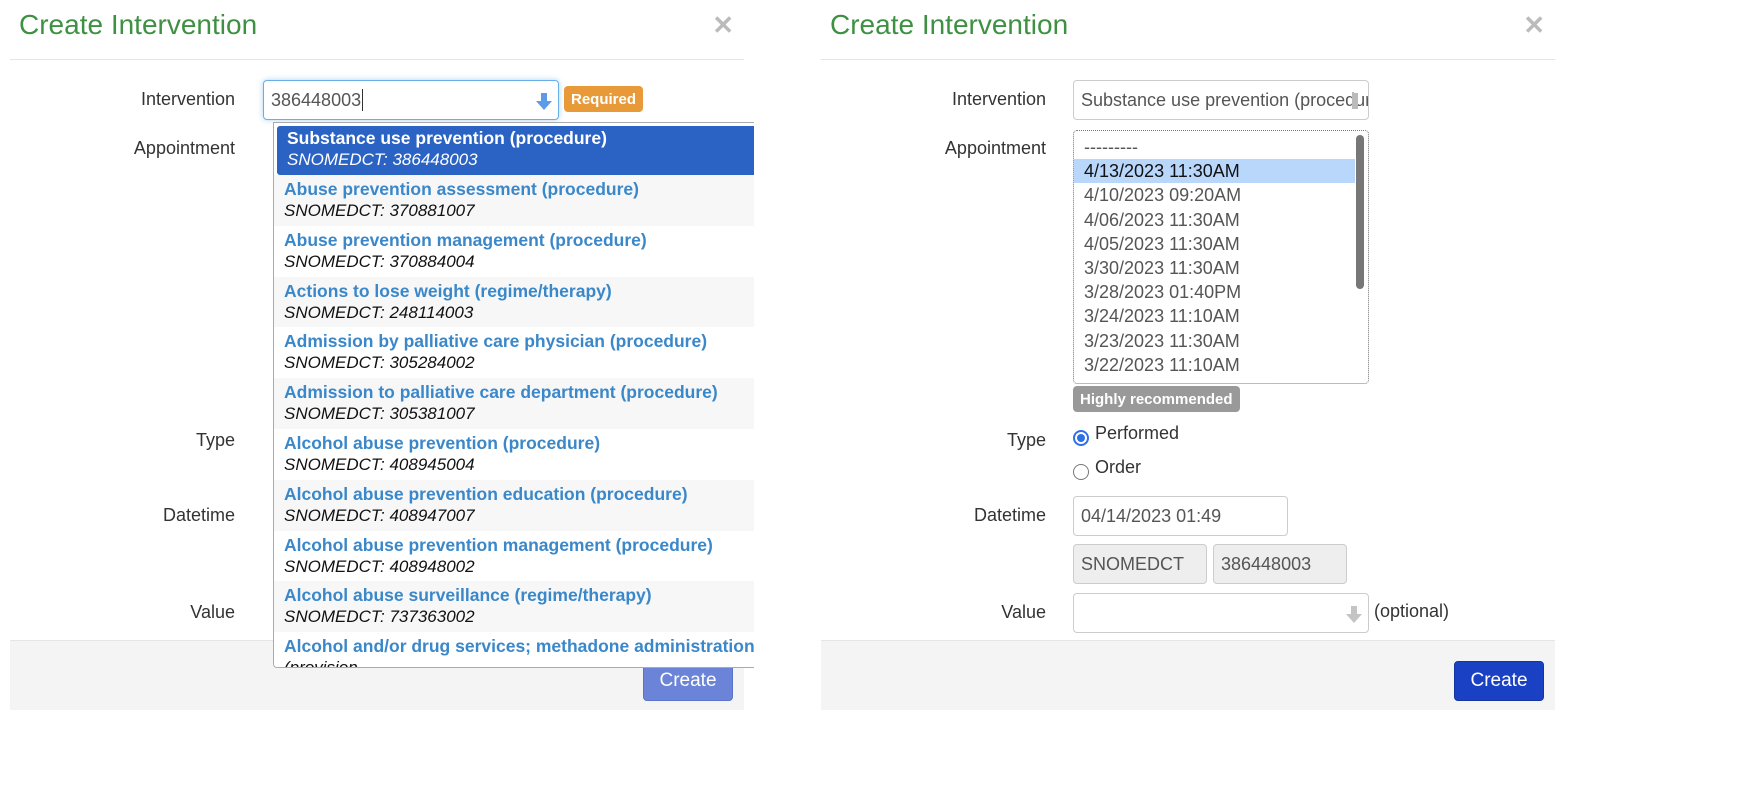 This screenshot has width=1746, height=794. What do you see at coordinates (379, 363) in the screenshot?
I see `option-code: SNOMEDCT: 305284002` at bounding box center [379, 363].